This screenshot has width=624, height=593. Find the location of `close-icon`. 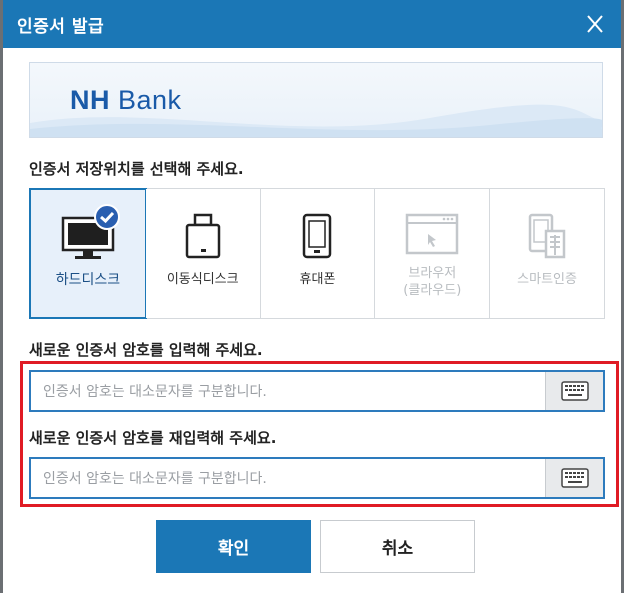

close-icon is located at coordinates (595, 24).